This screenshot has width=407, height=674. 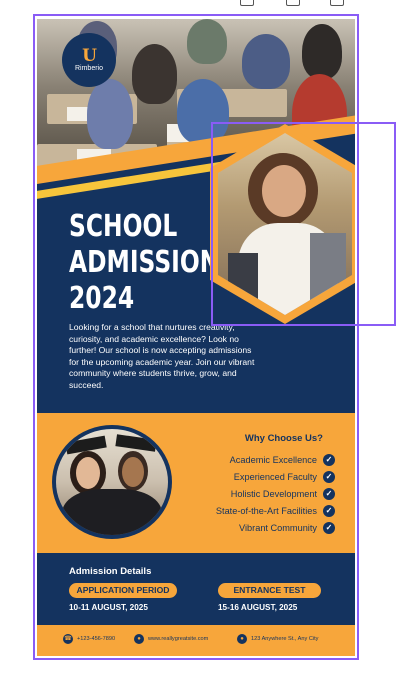 I want to click on location-pin-icon: ●, so click(x=242, y=639).